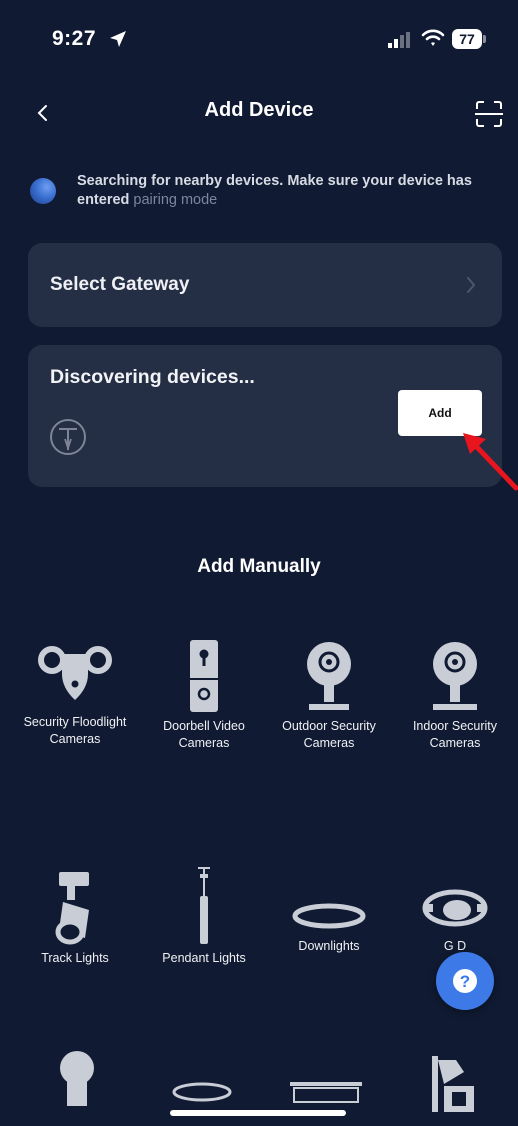 The image size is (518, 1126). Describe the element at coordinates (453, 1084) in the screenshot. I see `outdoor-lantern-icon` at that location.